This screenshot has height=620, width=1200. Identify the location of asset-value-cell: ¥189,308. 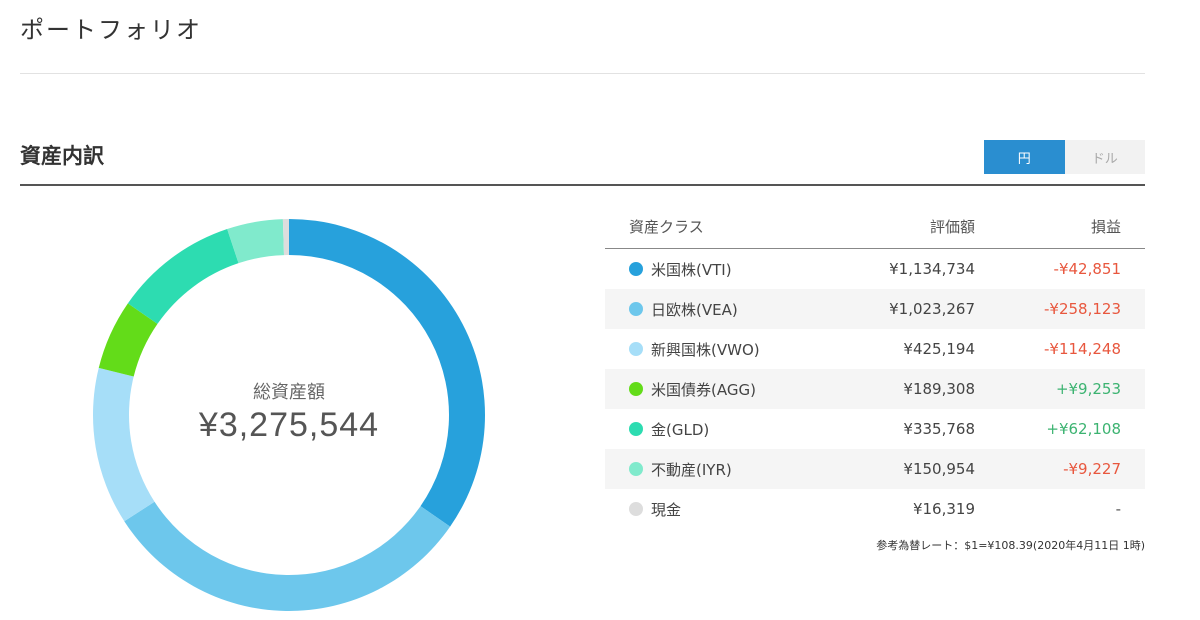
(939, 389).